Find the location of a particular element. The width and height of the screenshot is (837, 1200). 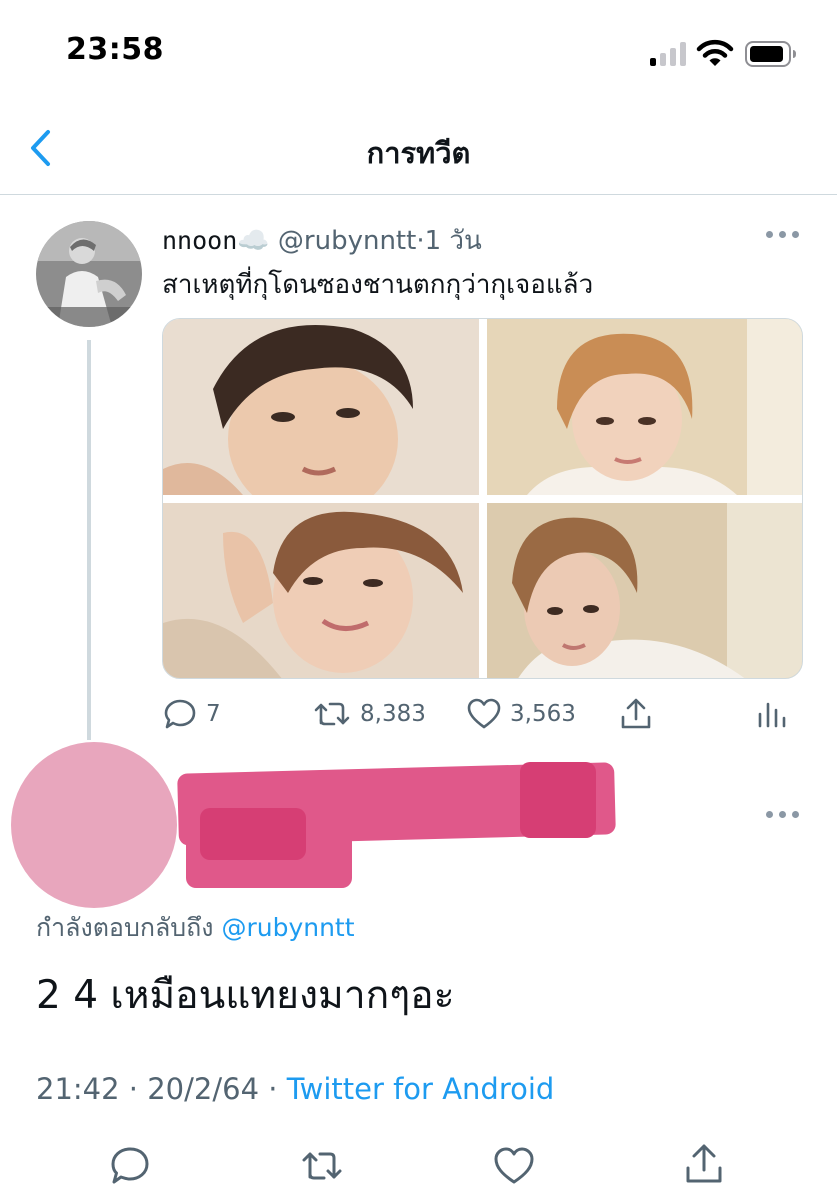

like-action: 3,563 is located at coordinates (521, 714).